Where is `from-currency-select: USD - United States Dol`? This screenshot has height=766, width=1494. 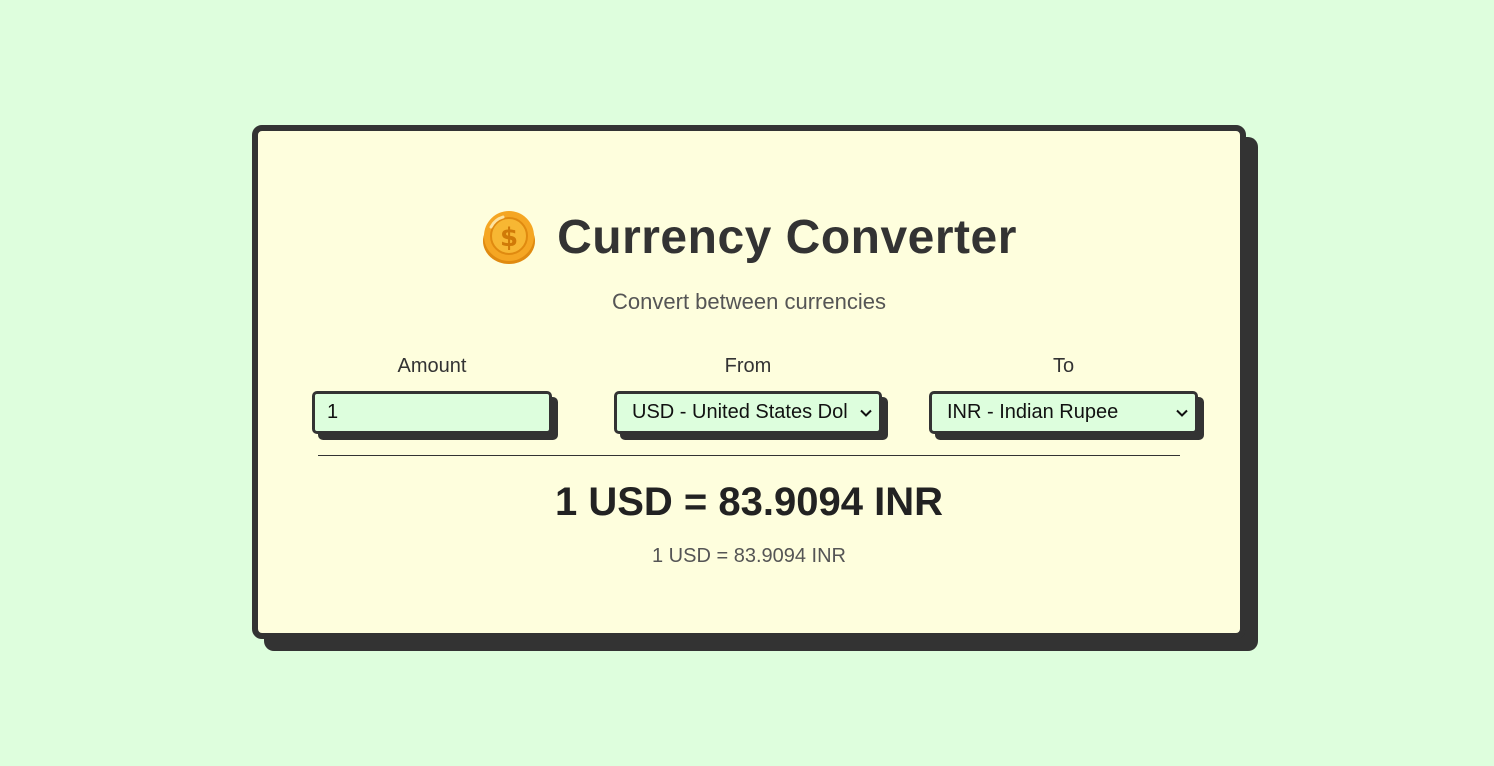
from-currency-select: USD - United States Dol is located at coordinates (748, 412).